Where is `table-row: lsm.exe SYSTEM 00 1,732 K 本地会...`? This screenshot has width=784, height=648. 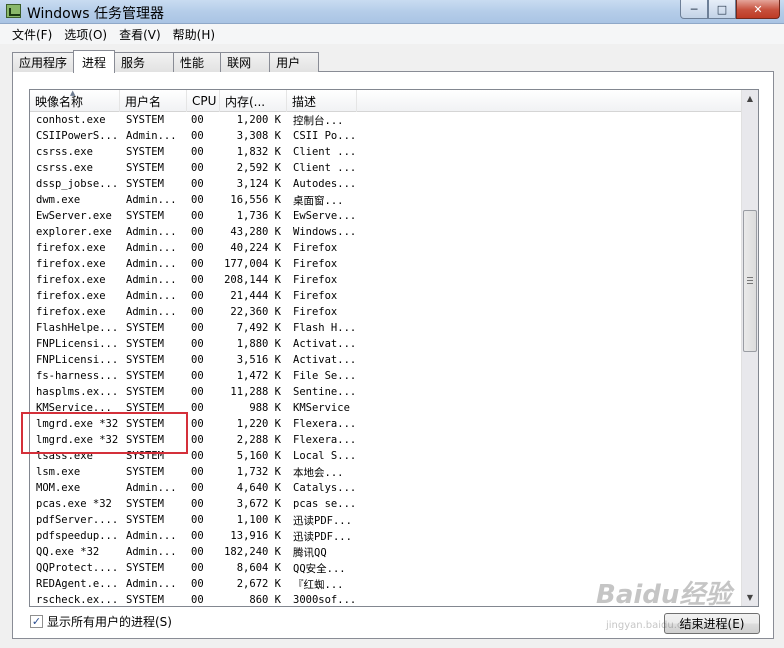
table-row: lsm.exe SYSTEM 00 1,732 K 本地会... is located at coordinates (387, 472).